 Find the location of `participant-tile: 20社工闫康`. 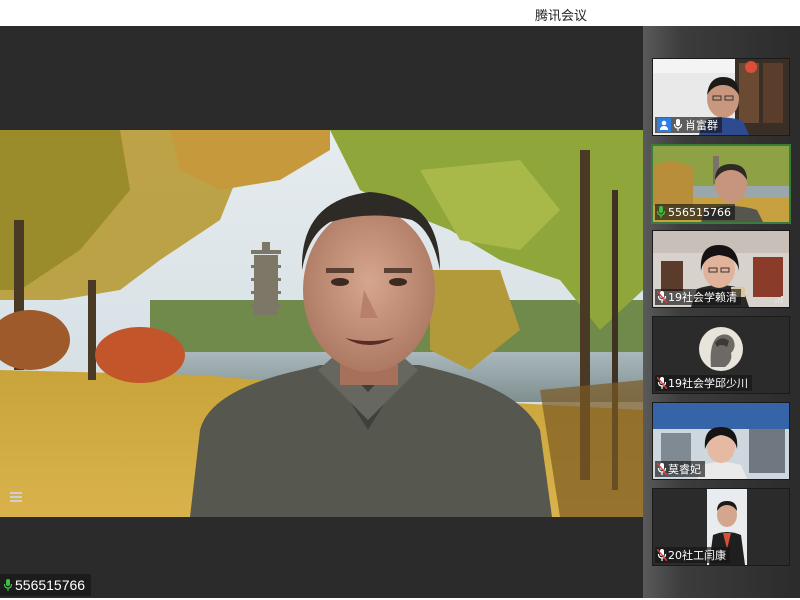

participant-tile: 20社工闫康 is located at coordinates (721, 527).